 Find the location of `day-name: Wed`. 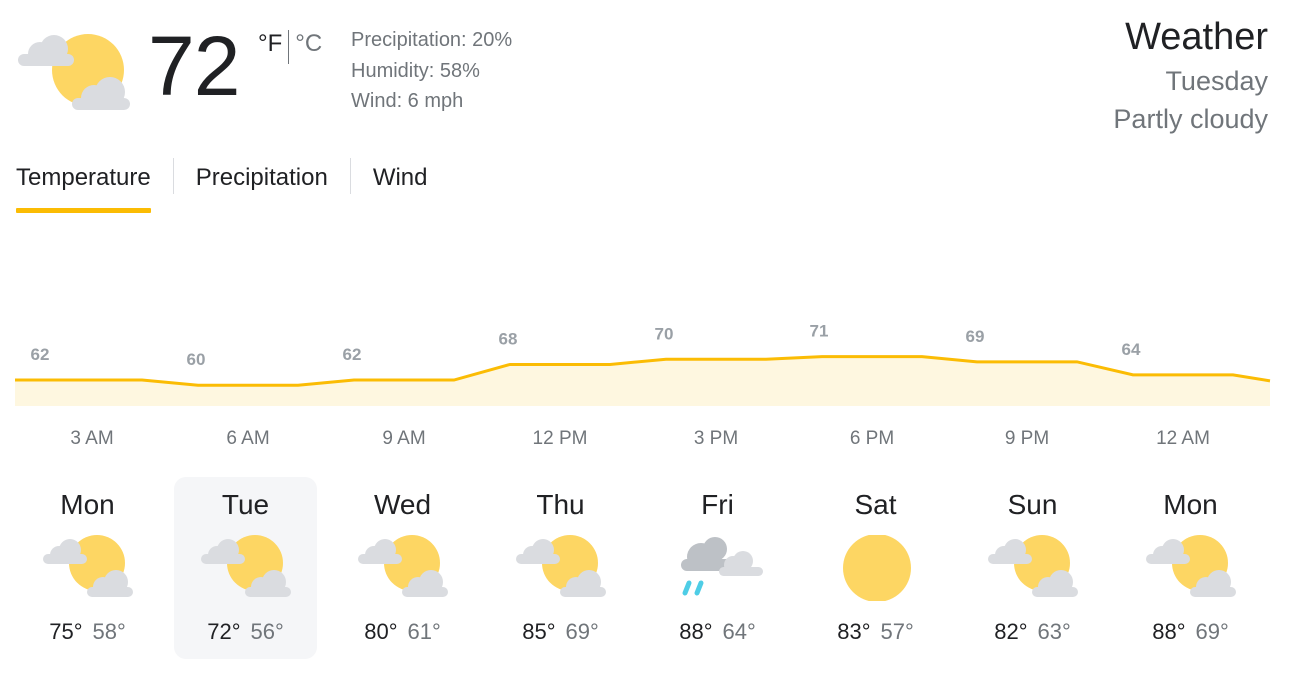

day-name: Wed is located at coordinates (402, 504).